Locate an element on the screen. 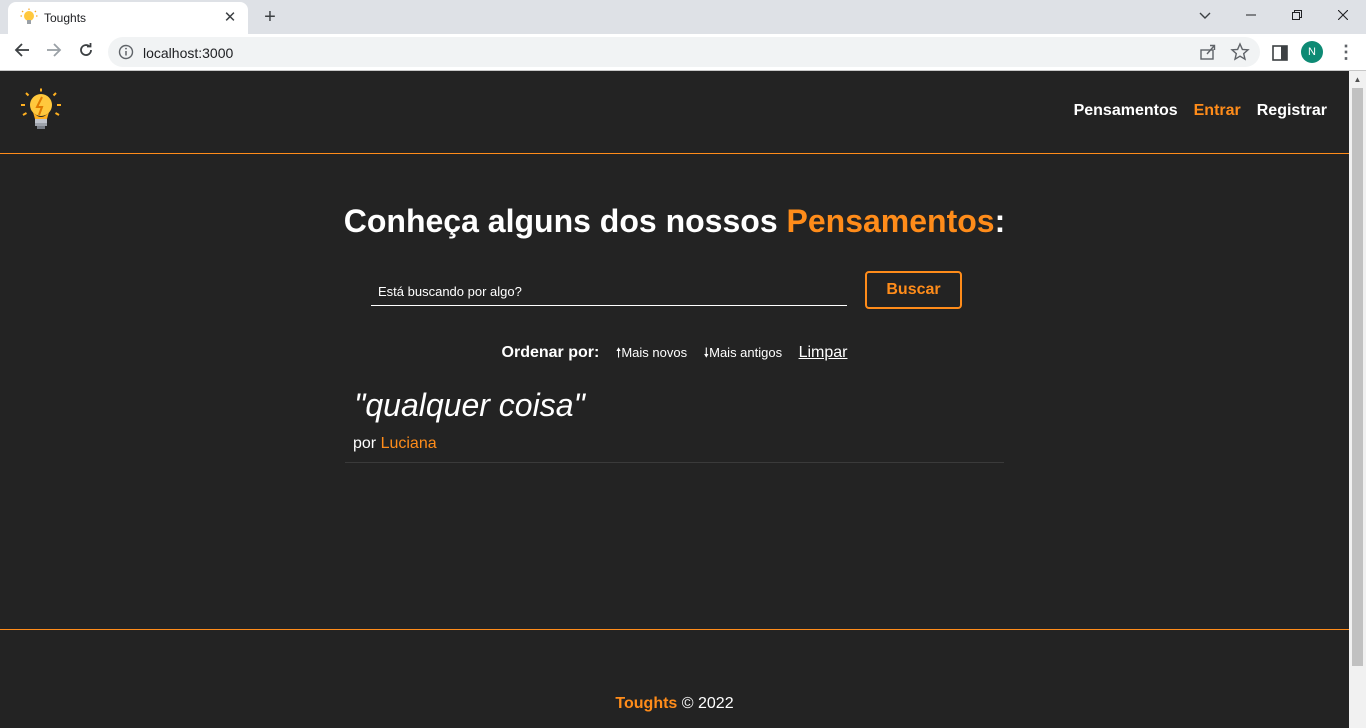  page-title: Conheça alguns dos nossos Pensamentos: is located at coordinates (674, 221).